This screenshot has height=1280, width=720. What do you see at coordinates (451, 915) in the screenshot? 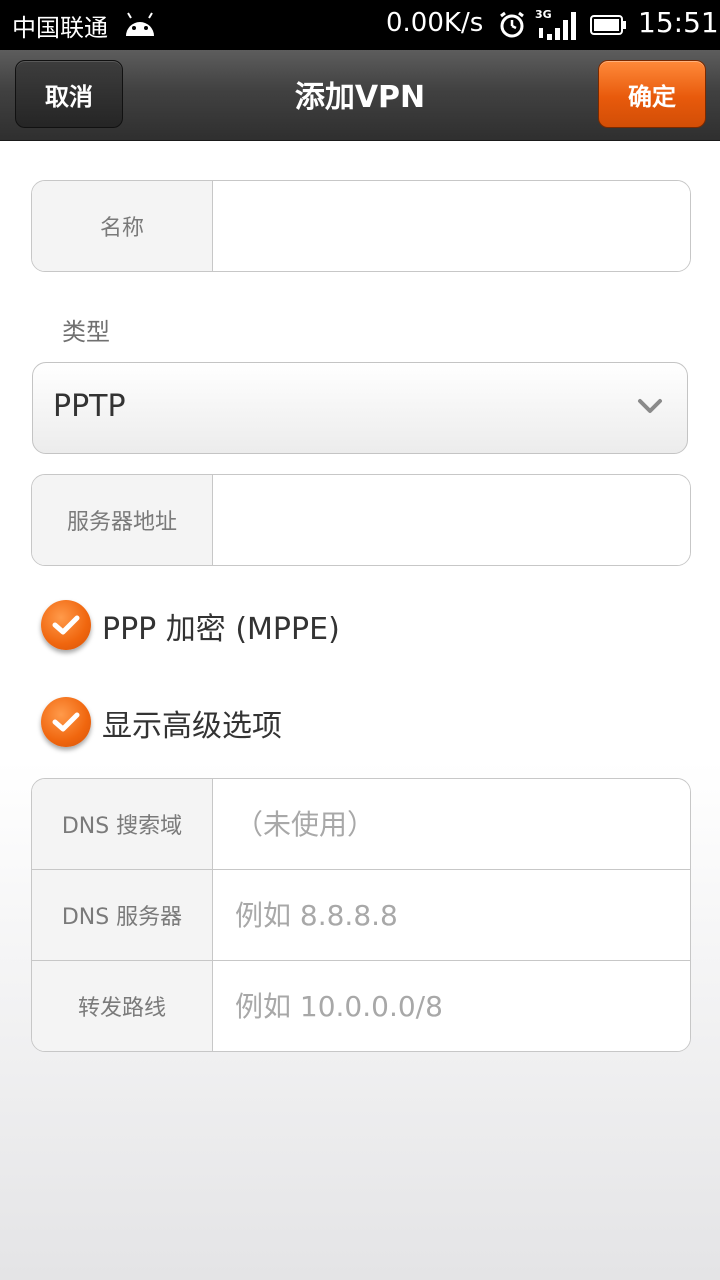
I see `dns-servers-input` at bounding box center [451, 915].